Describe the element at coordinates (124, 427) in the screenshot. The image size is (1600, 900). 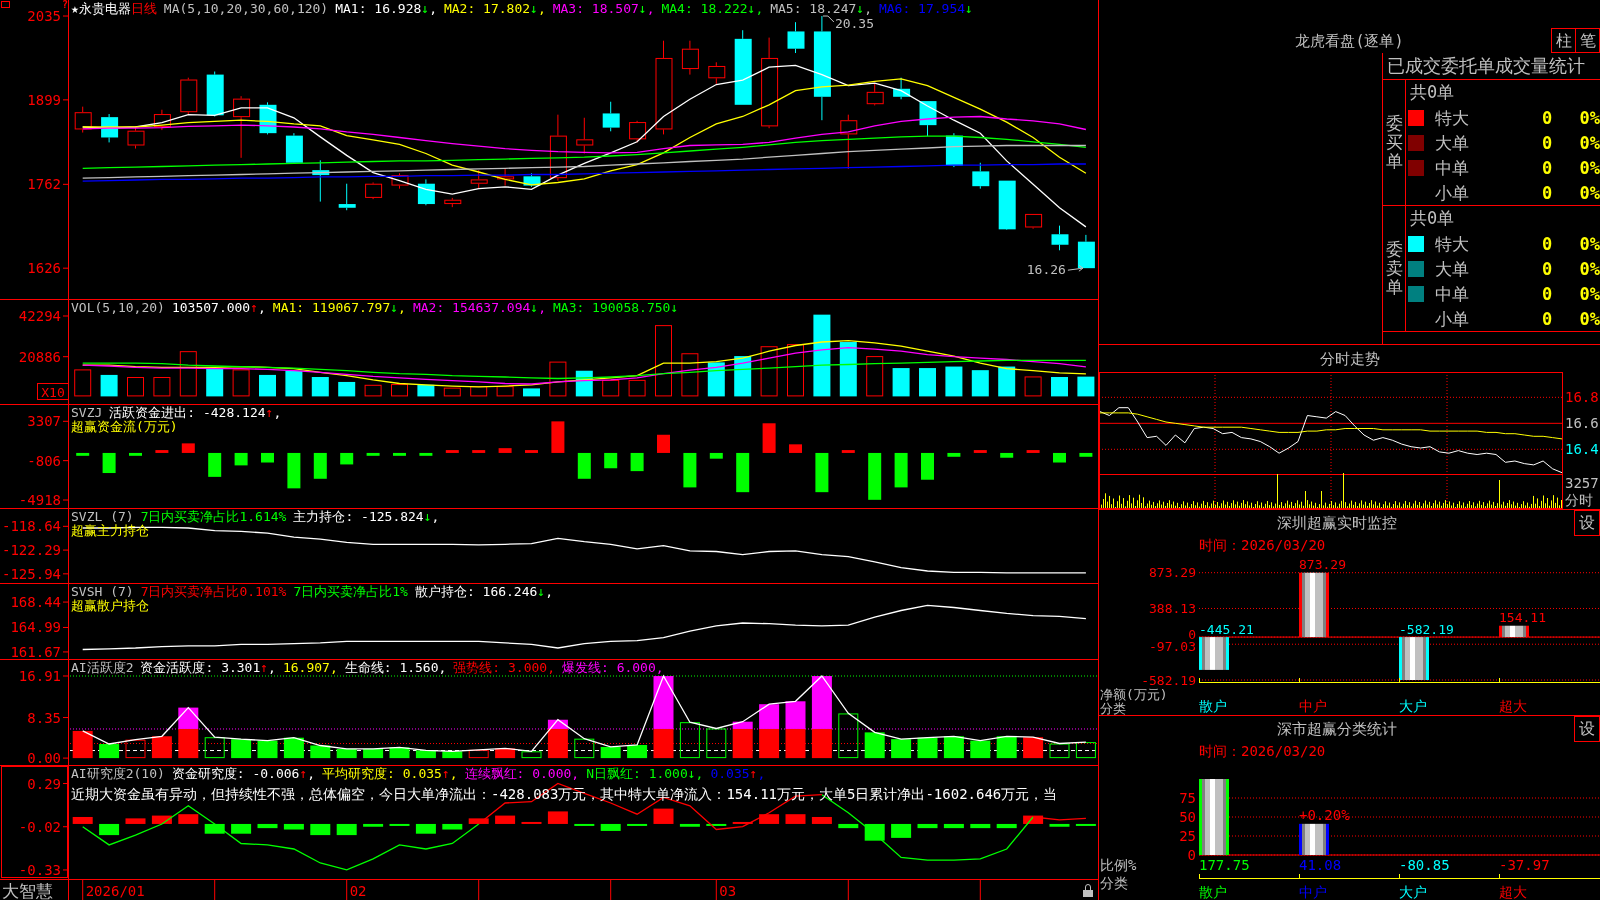
I see `indicator-subtitle: 超赢资金流(万元)` at that location.